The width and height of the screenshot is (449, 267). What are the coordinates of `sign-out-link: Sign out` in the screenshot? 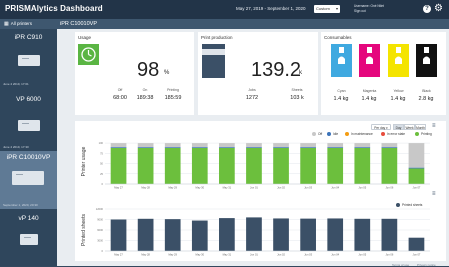 It's located at (369, 11).